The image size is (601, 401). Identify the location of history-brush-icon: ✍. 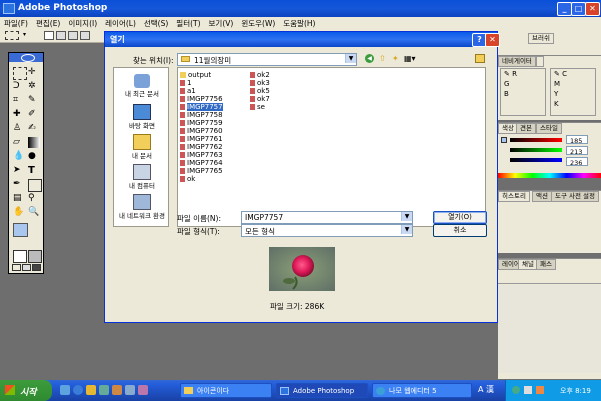
(34, 128).